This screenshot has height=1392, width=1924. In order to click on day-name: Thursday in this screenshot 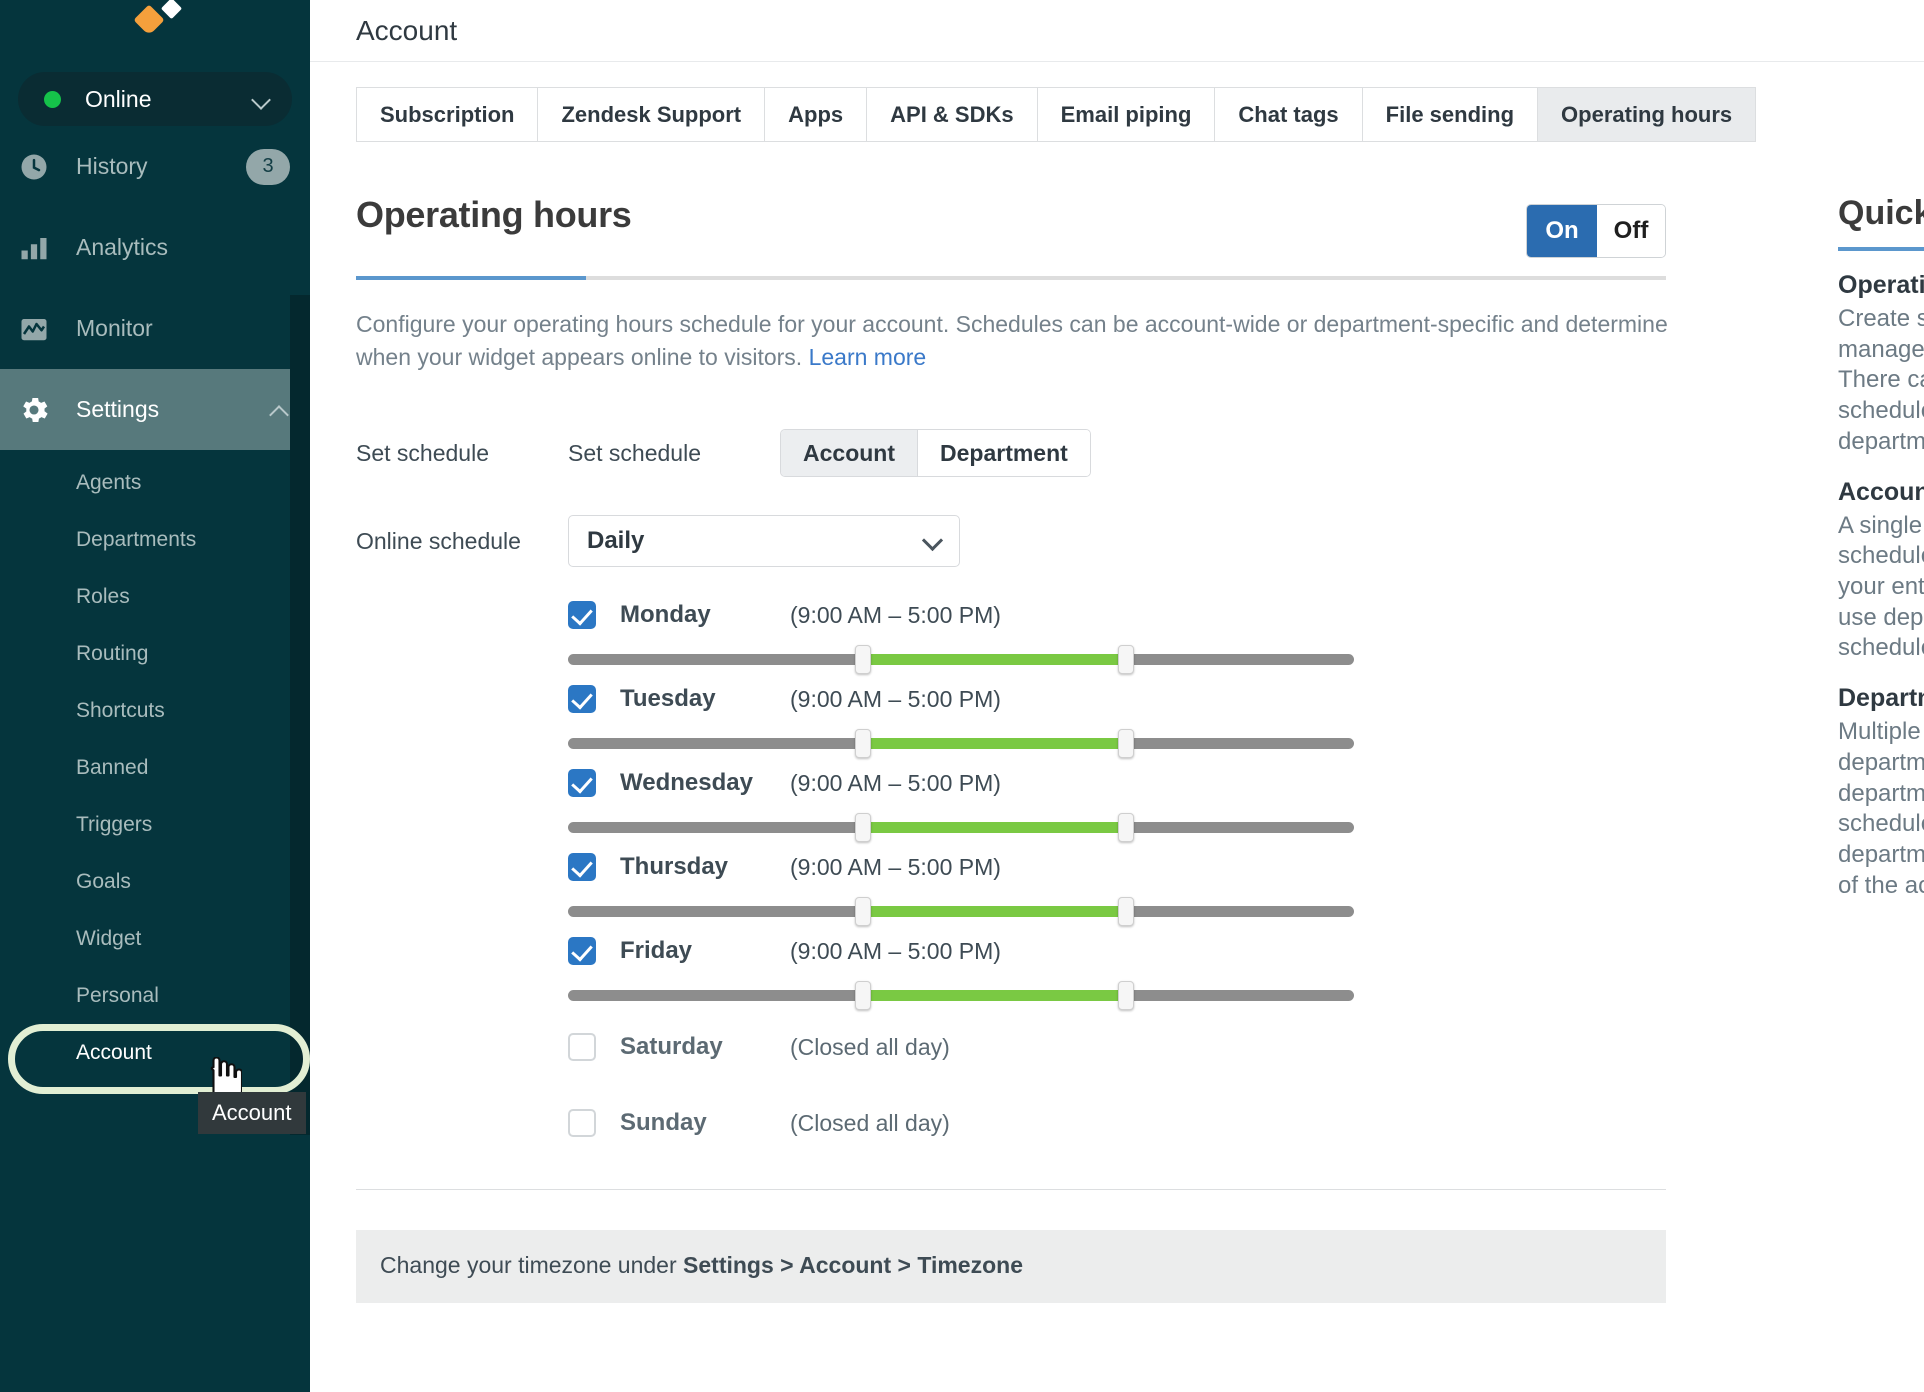, I will do `click(674, 867)`.